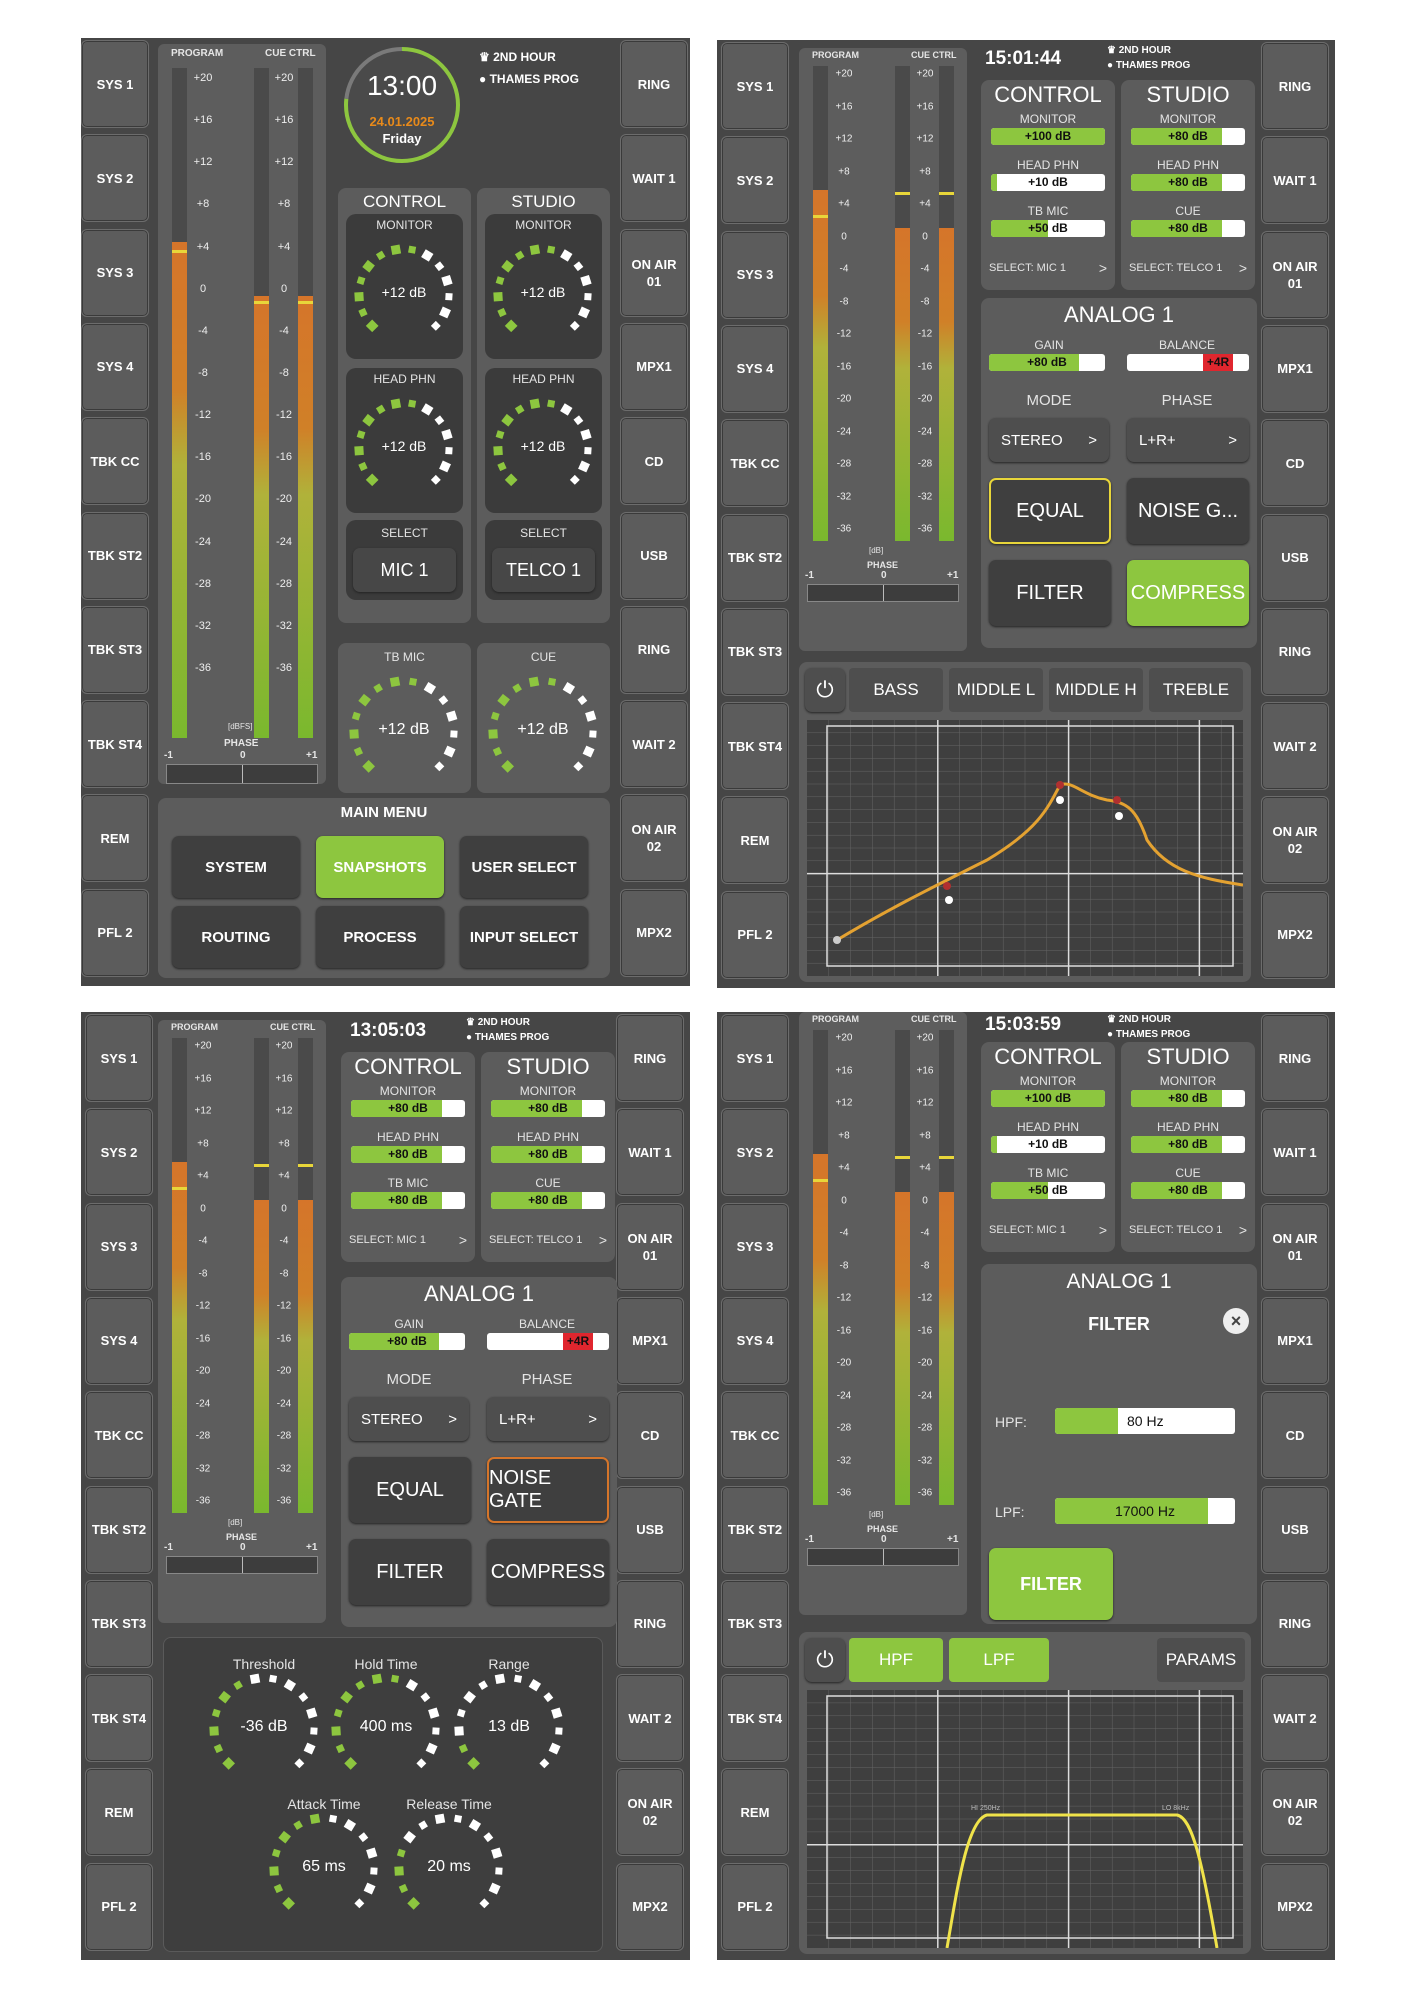 This screenshot has width=1414, height=2000. What do you see at coordinates (1049, 440) in the screenshot?
I see `mode-select: STEREO >` at bounding box center [1049, 440].